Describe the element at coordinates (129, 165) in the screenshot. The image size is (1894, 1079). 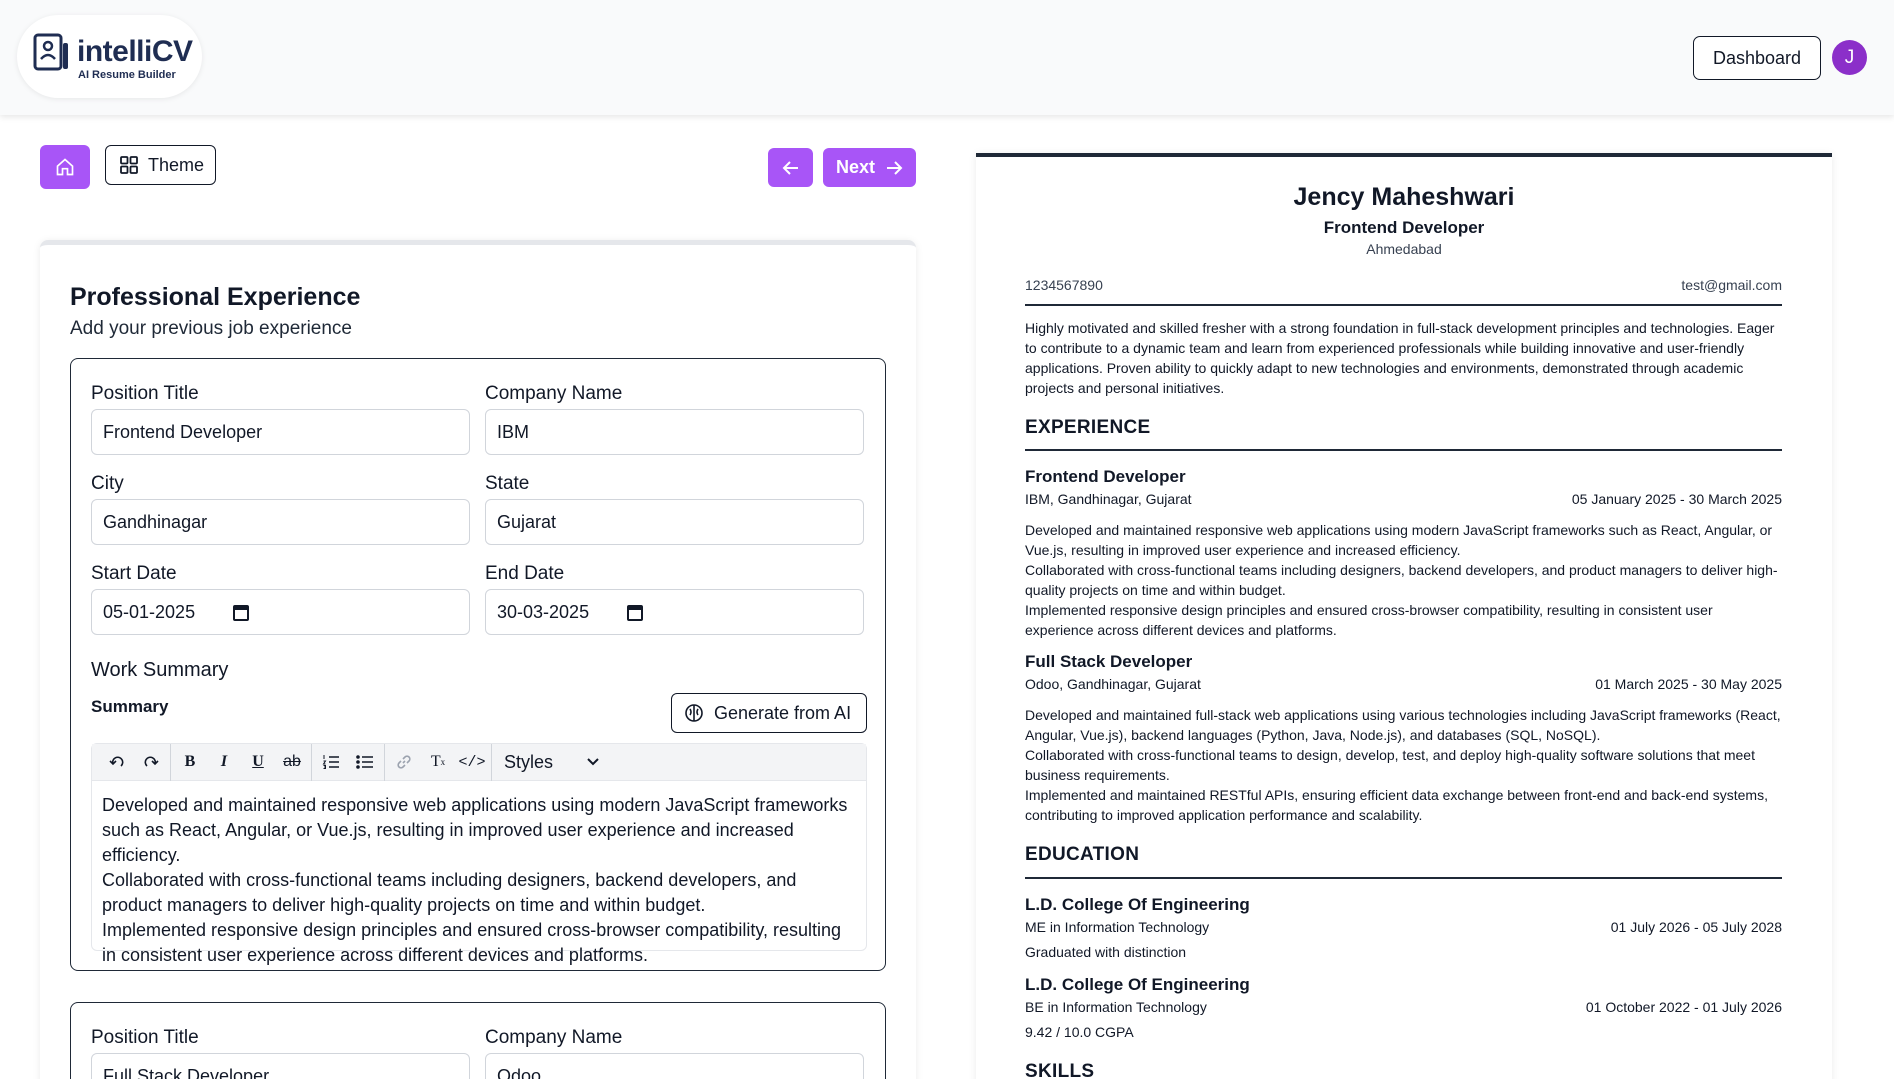
I see `grid-icon` at that location.